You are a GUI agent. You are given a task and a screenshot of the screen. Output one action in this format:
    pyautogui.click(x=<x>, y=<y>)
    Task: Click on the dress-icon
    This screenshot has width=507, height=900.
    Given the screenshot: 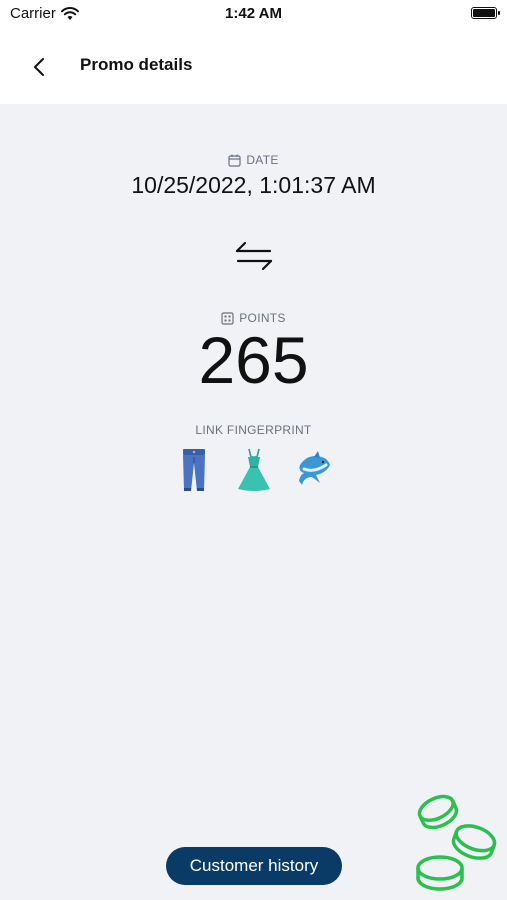 What is the action you would take?
    pyautogui.click(x=253, y=469)
    